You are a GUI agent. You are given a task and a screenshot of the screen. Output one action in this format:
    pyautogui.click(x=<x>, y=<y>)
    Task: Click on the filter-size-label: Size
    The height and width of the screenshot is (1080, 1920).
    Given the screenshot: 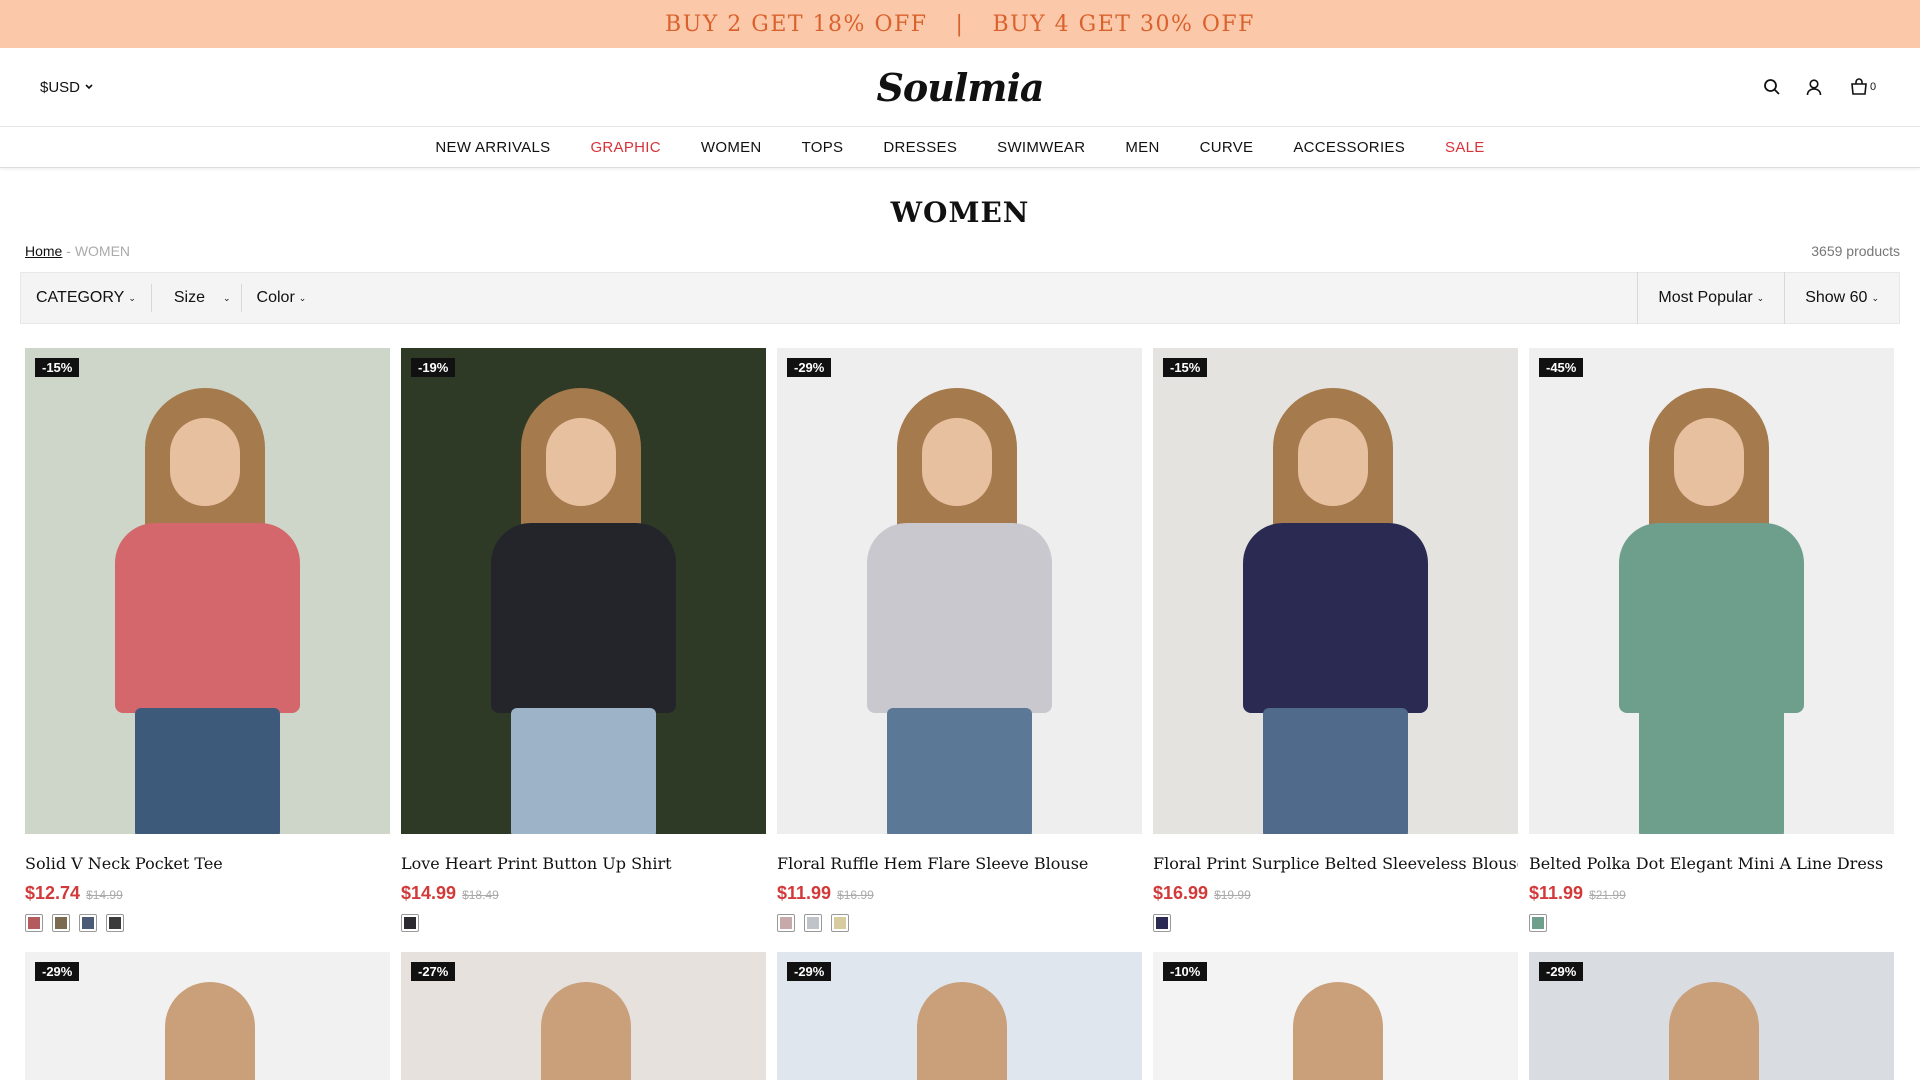 What is the action you would take?
    pyautogui.click(x=189, y=297)
    